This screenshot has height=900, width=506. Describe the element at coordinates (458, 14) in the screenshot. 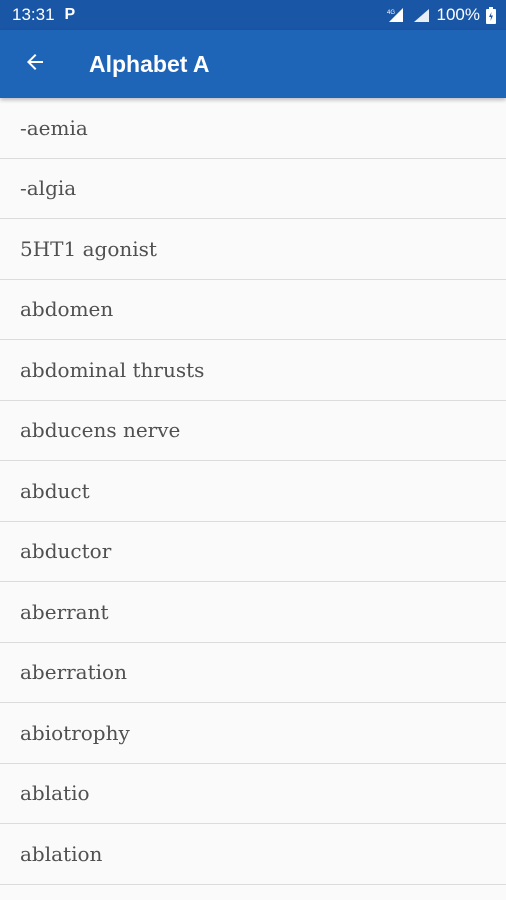

I see `battery-percent: 100%` at that location.